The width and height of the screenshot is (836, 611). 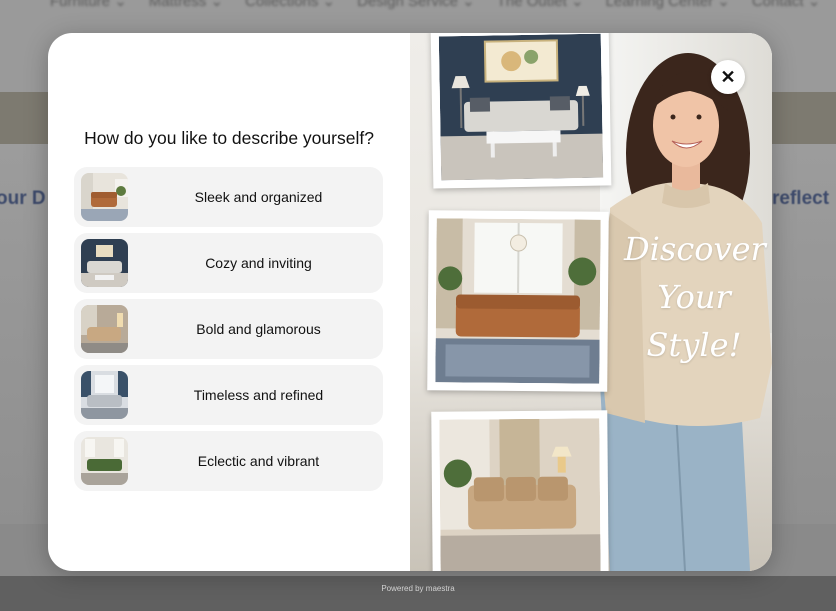 I want to click on bg-nav-item: Collections ⌄, so click(x=290, y=5).